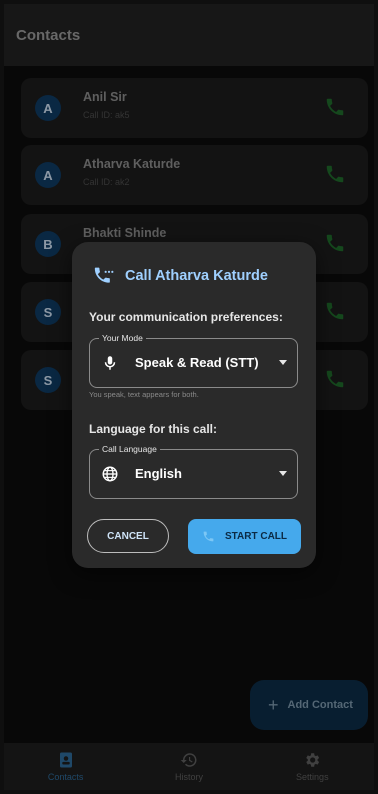 This screenshot has height=794, width=378. I want to click on mode-value: Speak & Read (STT), so click(197, 362).